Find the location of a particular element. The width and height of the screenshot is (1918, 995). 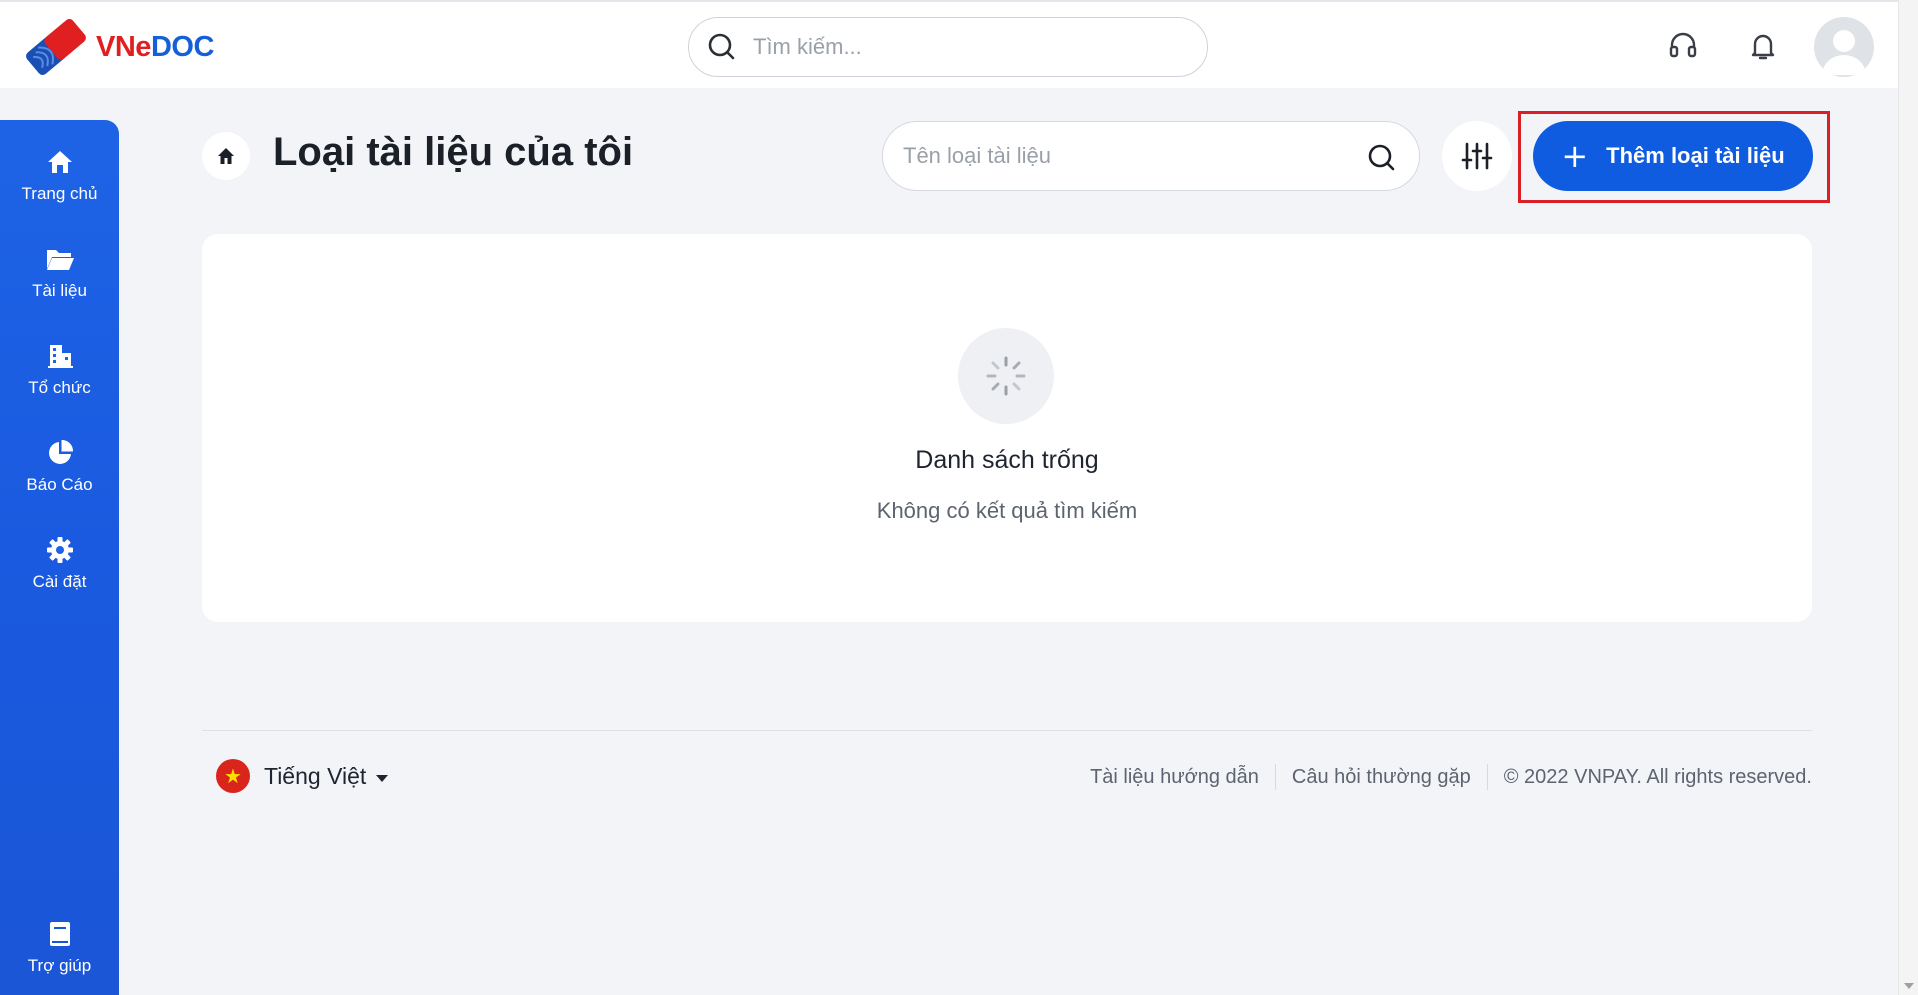

sidebar-item-label: Báo Cáo is located at coordinates (59, 484).